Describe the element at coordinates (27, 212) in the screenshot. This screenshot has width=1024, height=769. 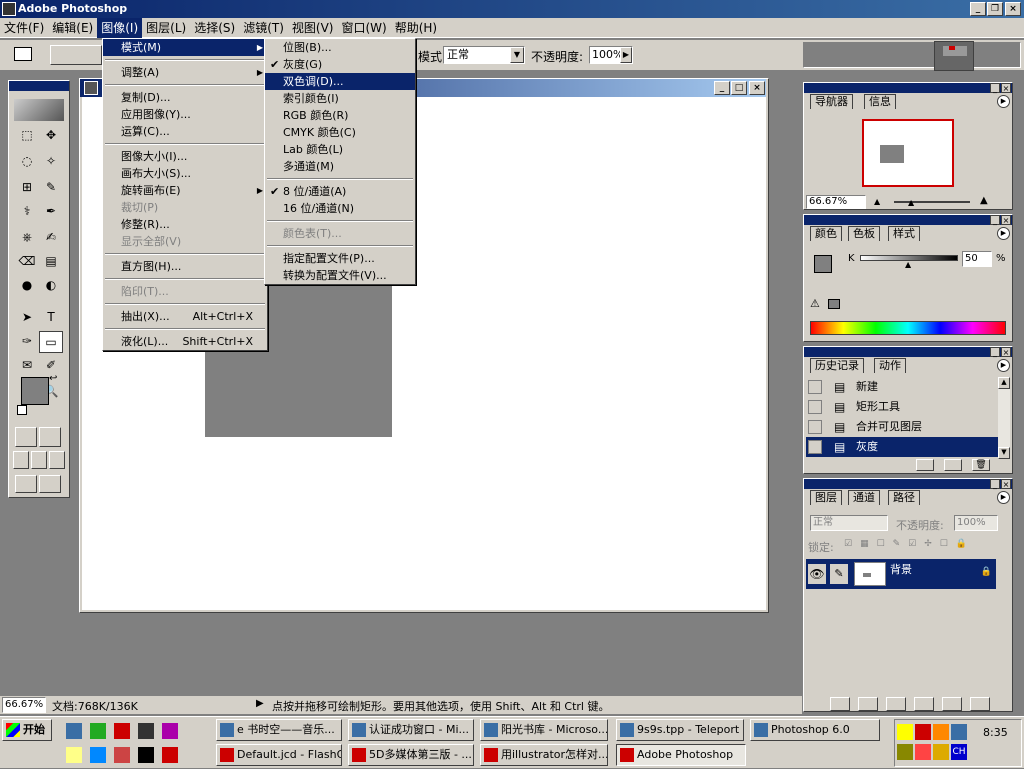
I see `healing-tool: ⚕` at that location.